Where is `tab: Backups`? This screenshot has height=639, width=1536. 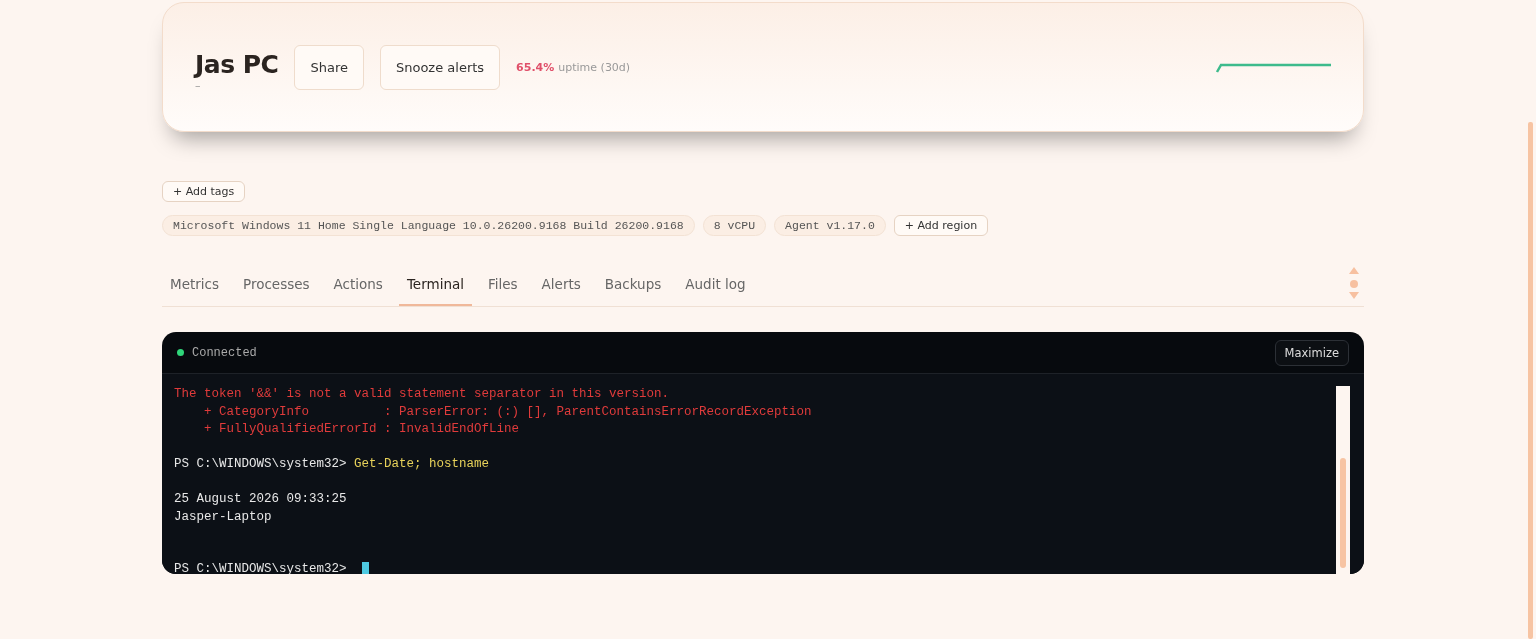 tab: Backups is located at coordinates (633, 291).